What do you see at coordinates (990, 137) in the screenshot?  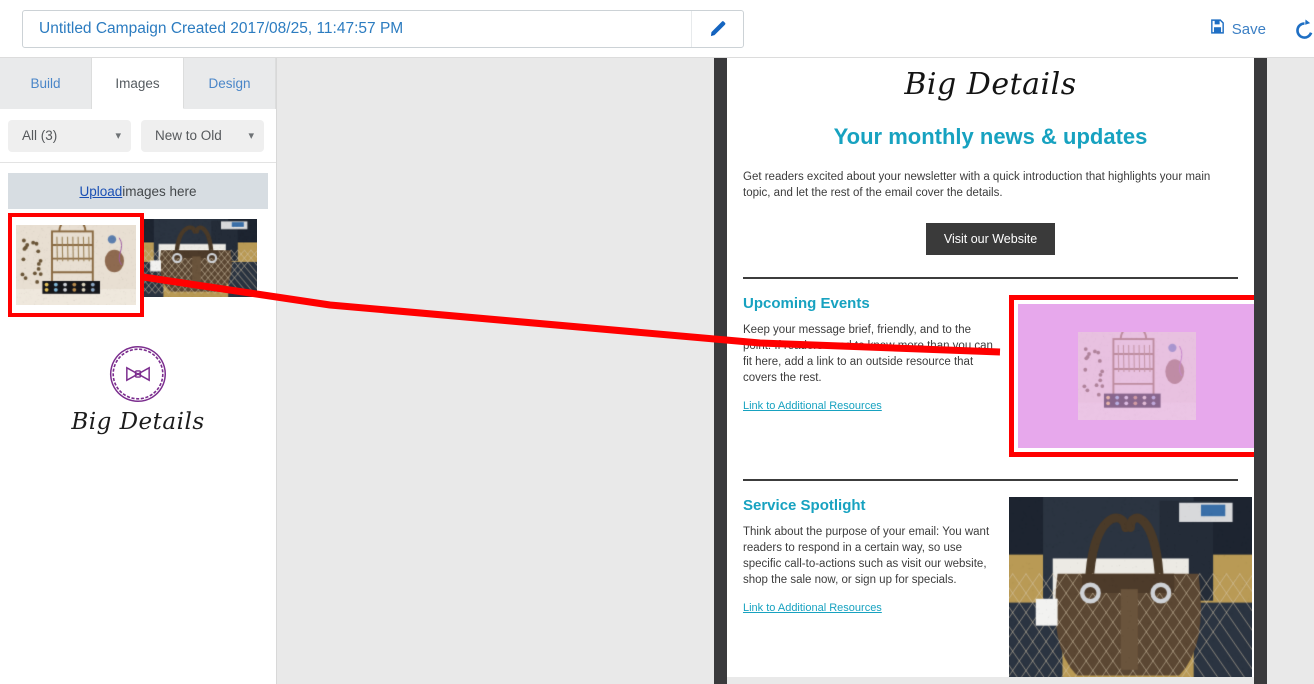 I see `email-headline: Your monthly news & updates` at bounding box center [990, 137].